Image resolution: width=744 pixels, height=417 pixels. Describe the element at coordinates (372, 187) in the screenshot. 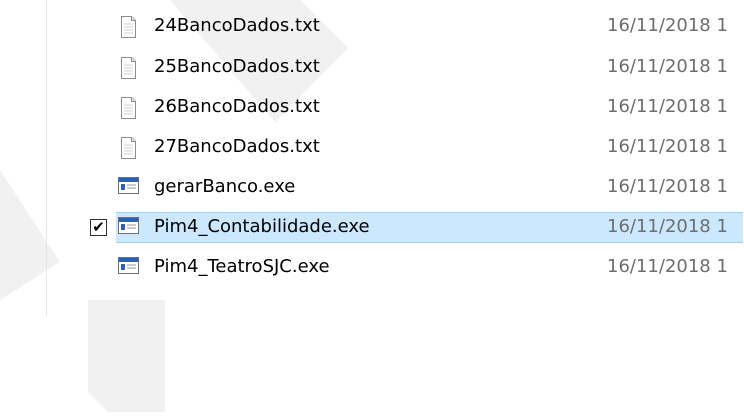

I see `file-row: gerarBanco.exe 16/11/2018 1` at that location.